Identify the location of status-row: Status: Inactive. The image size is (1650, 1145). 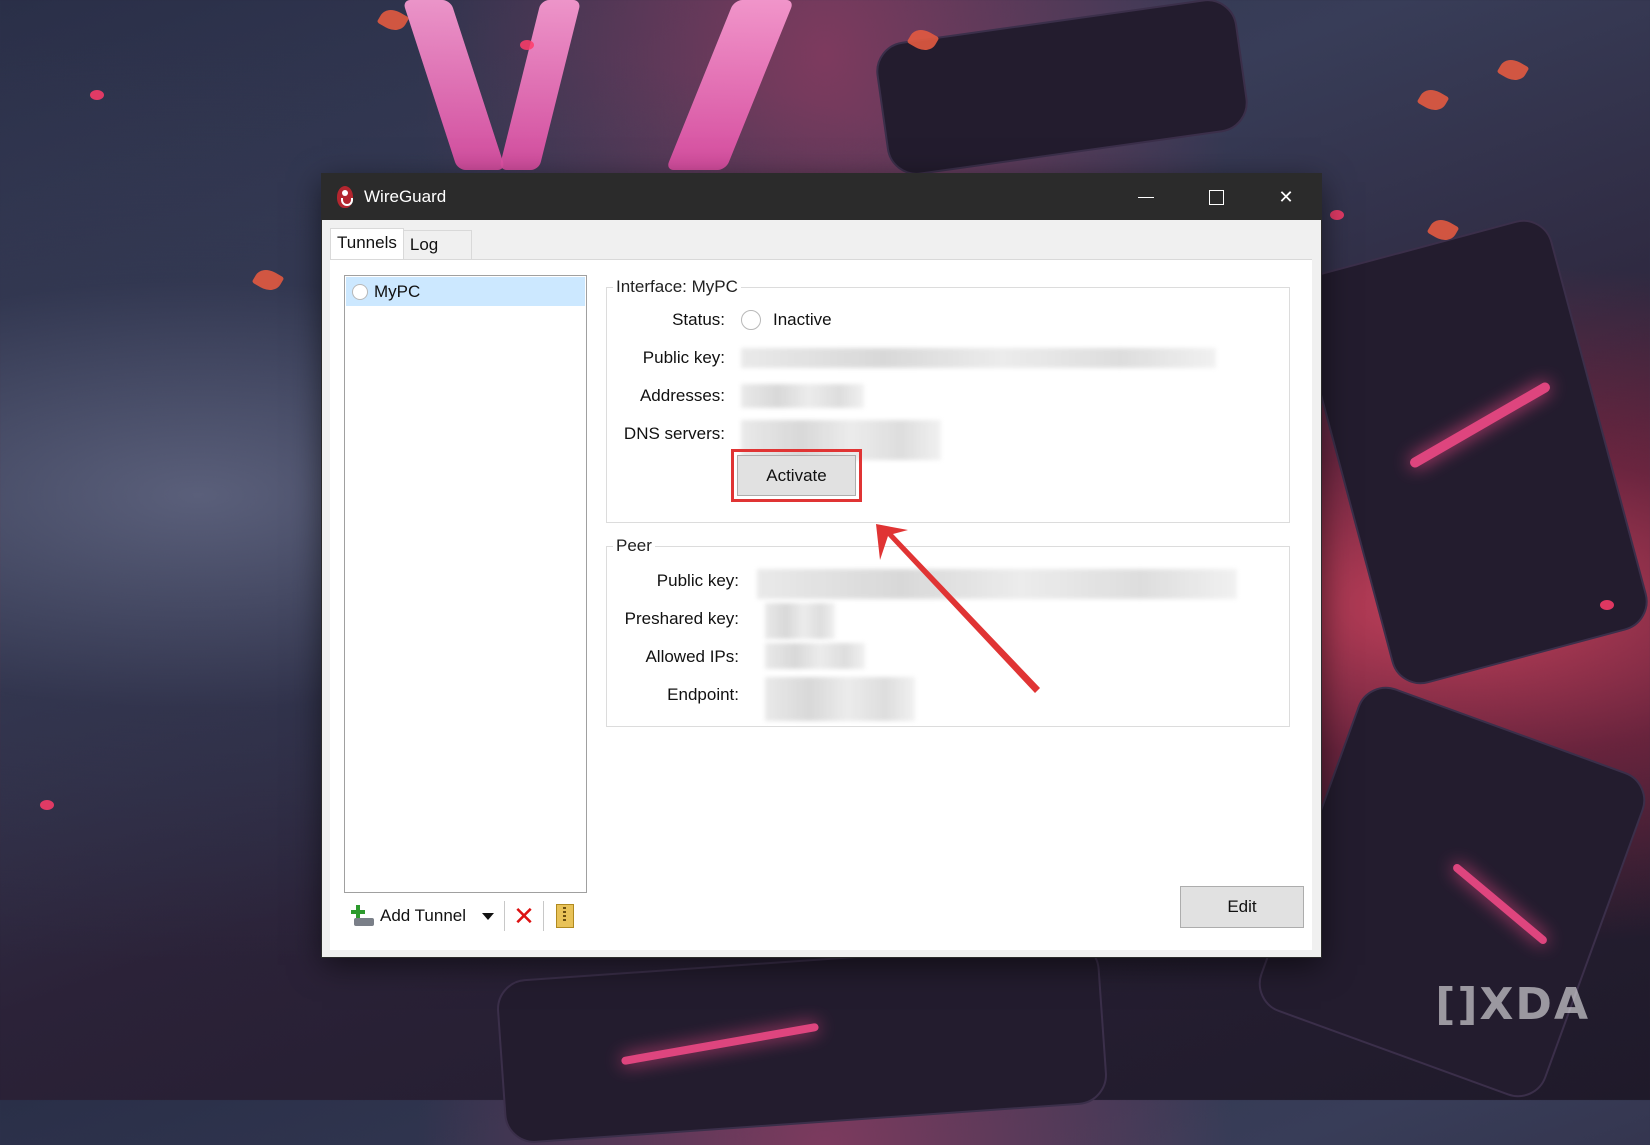
(719, 320).